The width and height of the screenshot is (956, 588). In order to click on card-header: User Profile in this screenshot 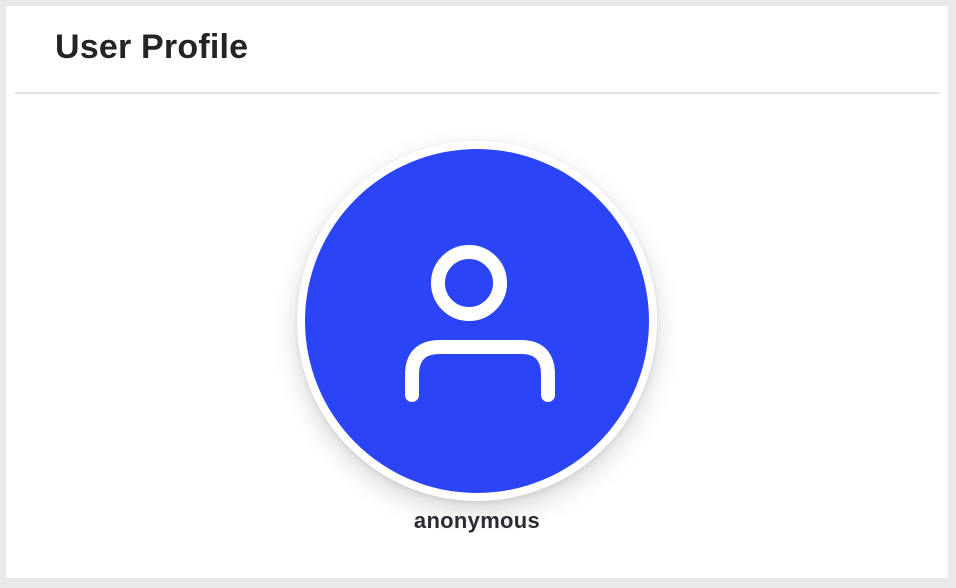, I will do `click(477, 50)`.